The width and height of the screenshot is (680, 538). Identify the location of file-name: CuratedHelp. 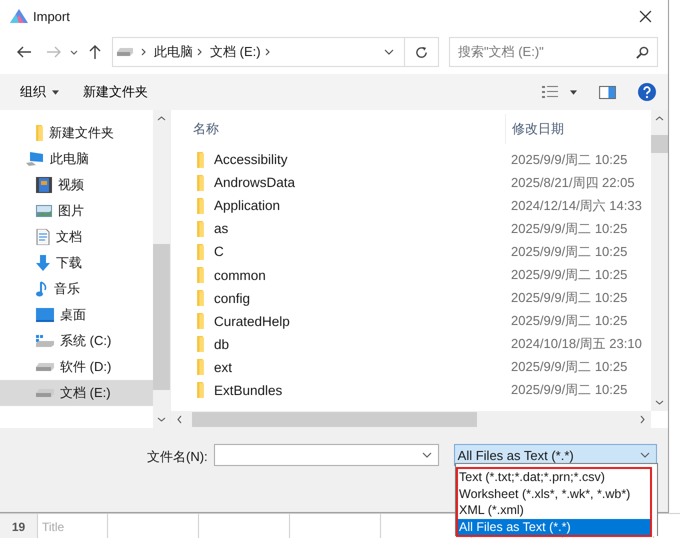
(252, 321).